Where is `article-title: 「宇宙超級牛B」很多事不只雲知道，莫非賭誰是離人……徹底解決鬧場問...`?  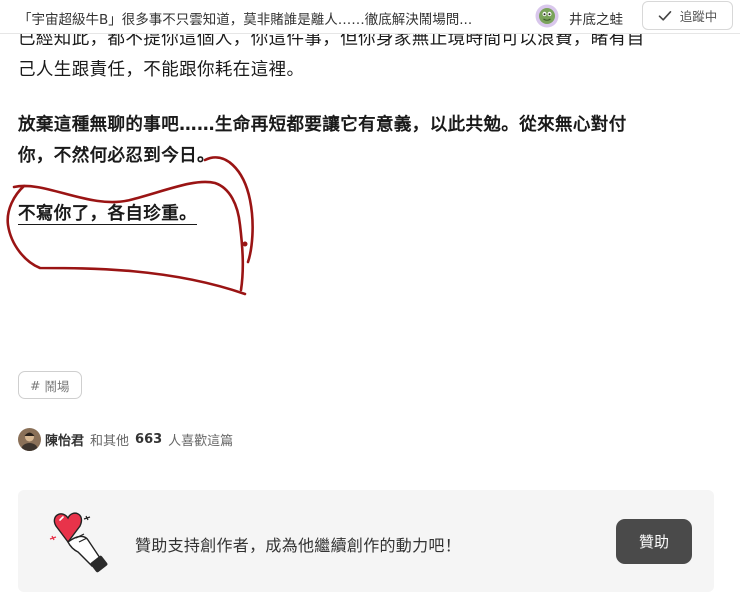 article-title: 「宇宙超級牛B」很多事不只雲知道，莫非賭誰是離人……徹底解決鬧場問... is located at coordinates (272, 18).